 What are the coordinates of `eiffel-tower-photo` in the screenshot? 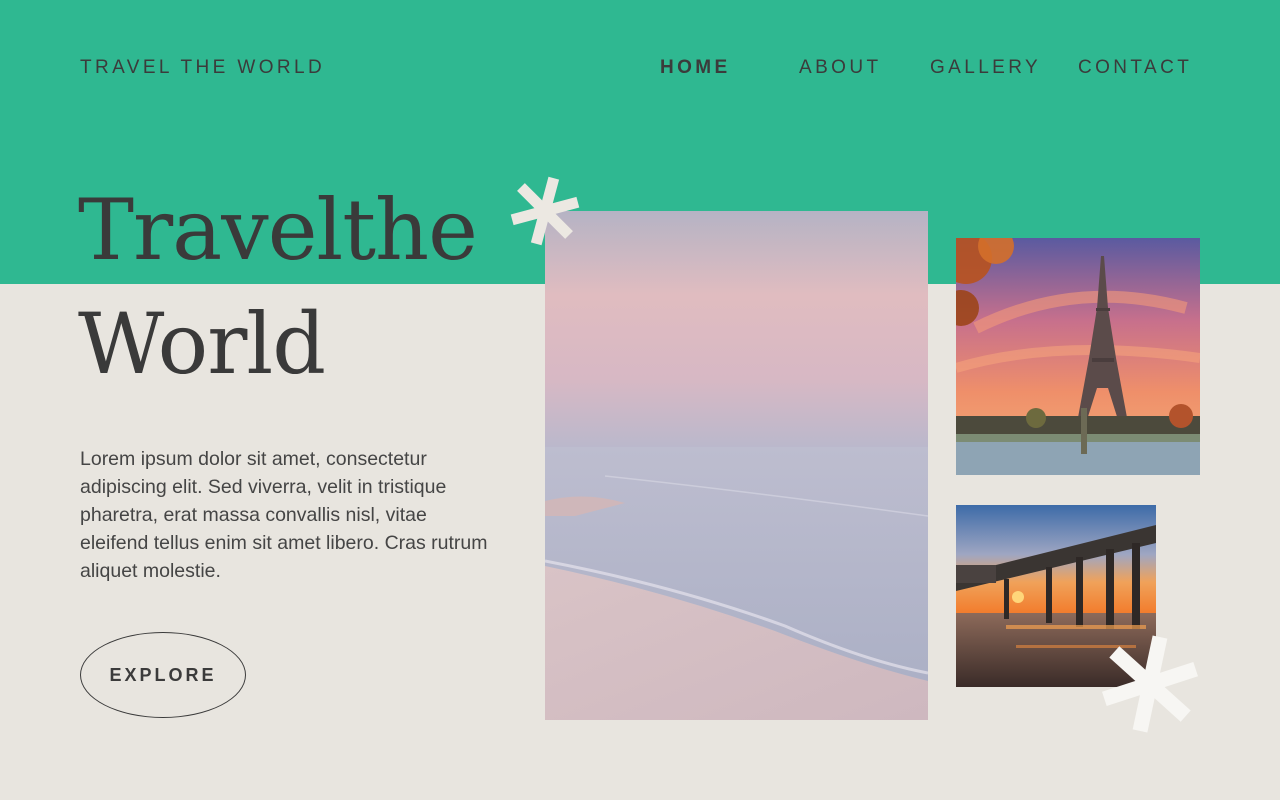 It's located at (1078, 356).